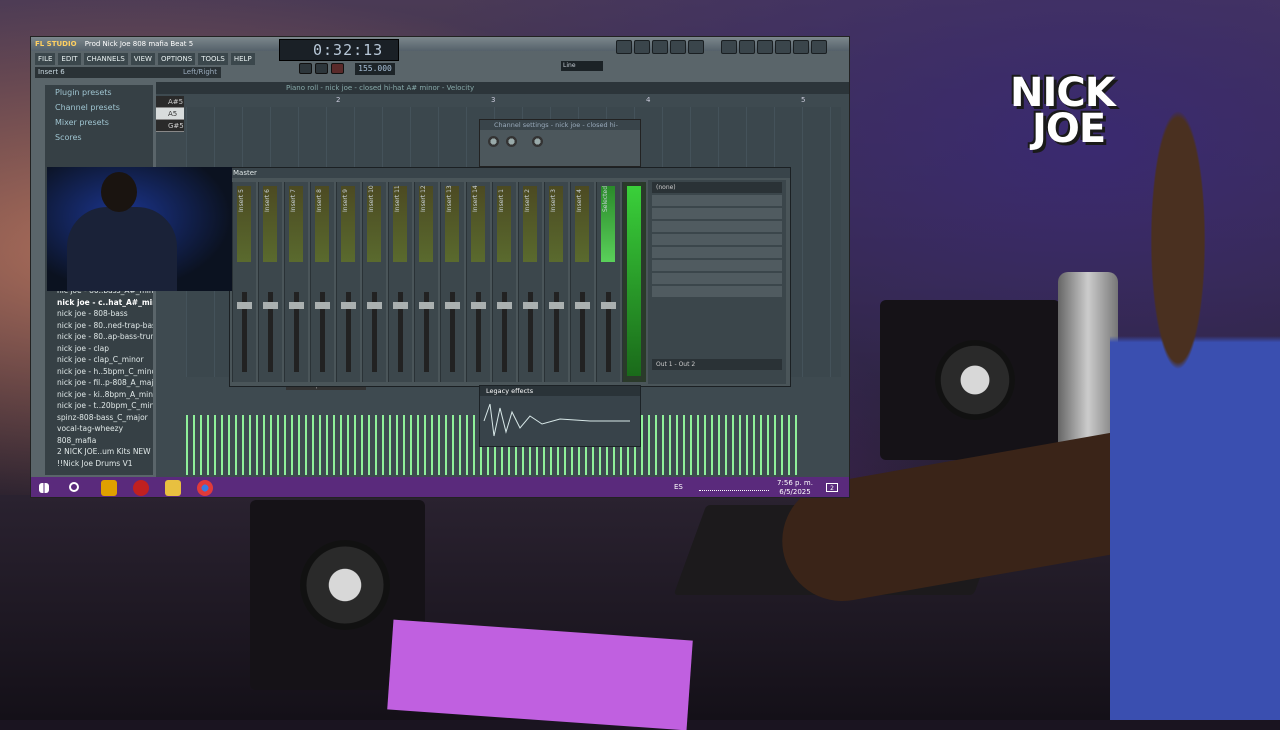 The width and height of the screenshot is (1280, 730). What do you see at coordinates (99, 429) in the screenshot?
I see `browser-file: vocal-tag-wheezy` at bounding box center [99, 429].